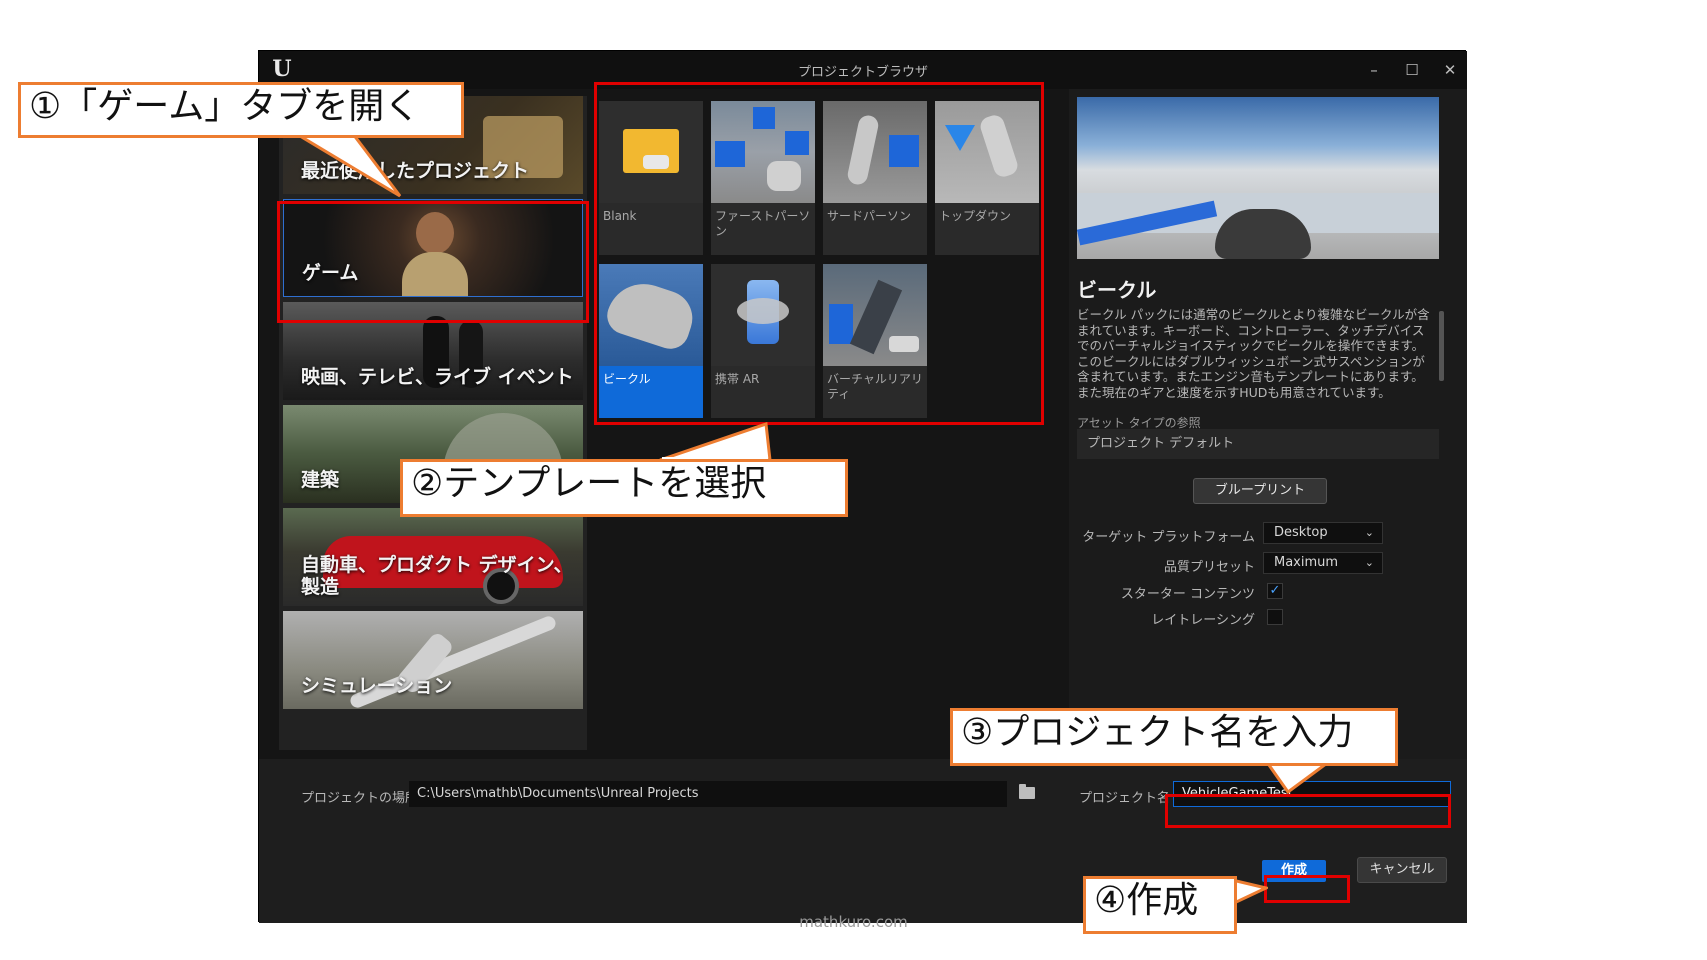 Image resolution: width=1707 pixels, height=960 pixels. I want to click on category-label: シミュレーション, so click(377, 686).